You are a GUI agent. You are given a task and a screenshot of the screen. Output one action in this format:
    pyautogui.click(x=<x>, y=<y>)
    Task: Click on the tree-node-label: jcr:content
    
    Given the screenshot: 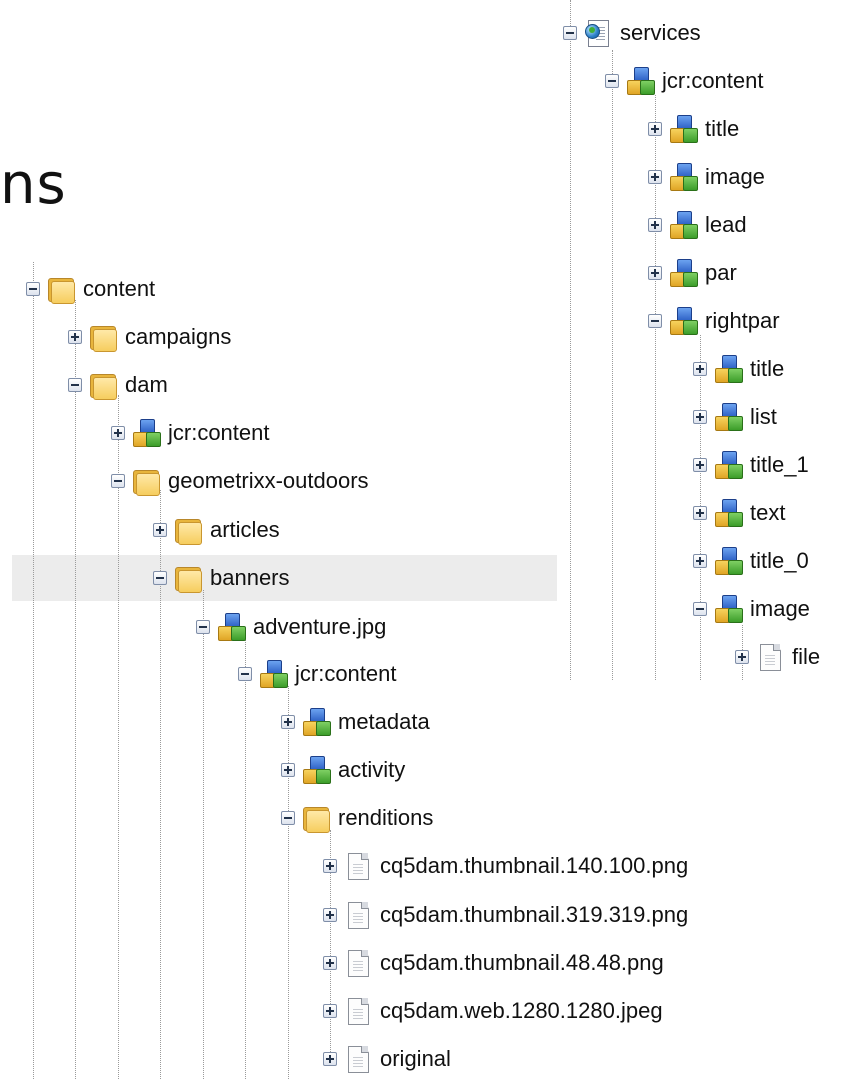 What is the action you would take?
    pyautogui.click(x=346, y=673)
    